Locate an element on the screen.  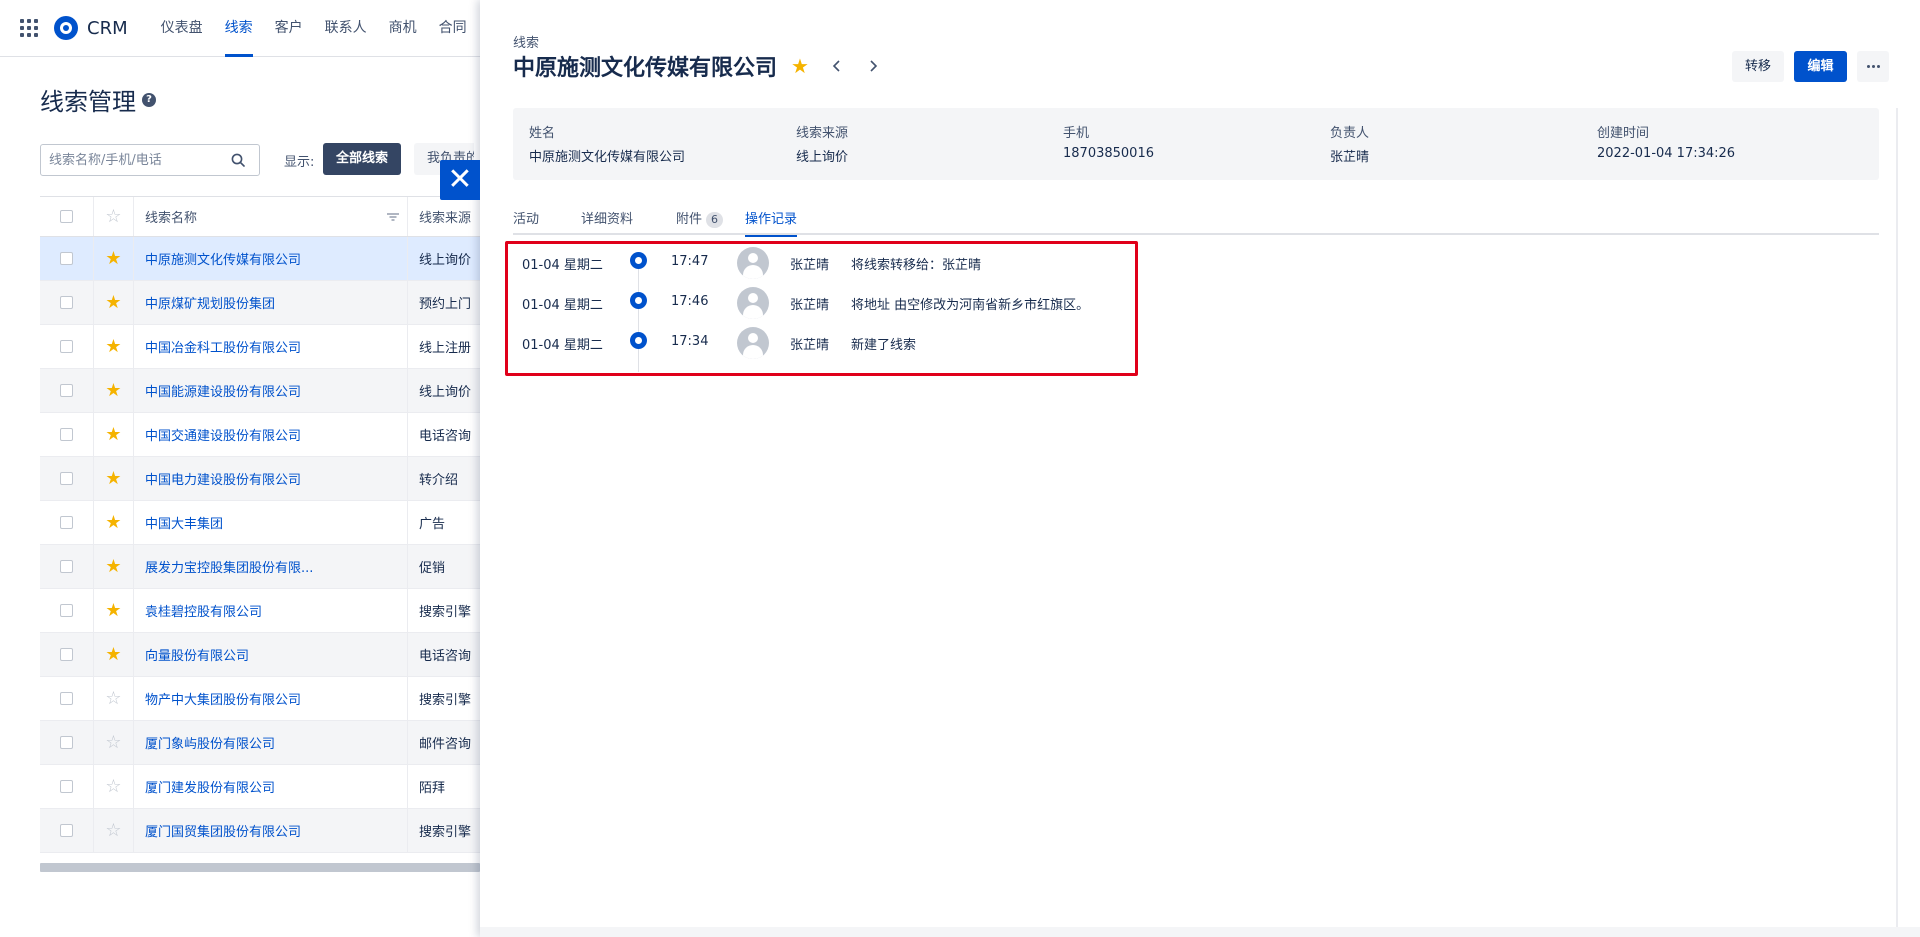
table-row: ★ 中国冶金科工股份有限公司 线上注册 is located at coordinates (260, 347).